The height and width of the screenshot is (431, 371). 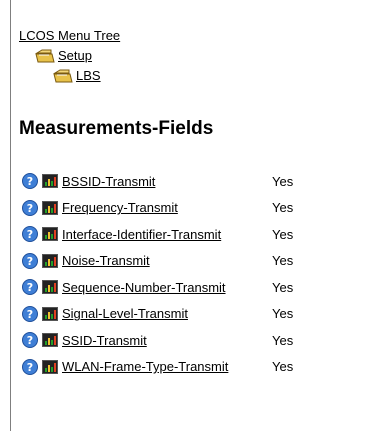 I want to click on breadcrumb-link-lcos-menu-tree: LCOS Menu Tree, so click(x=69, y=36).